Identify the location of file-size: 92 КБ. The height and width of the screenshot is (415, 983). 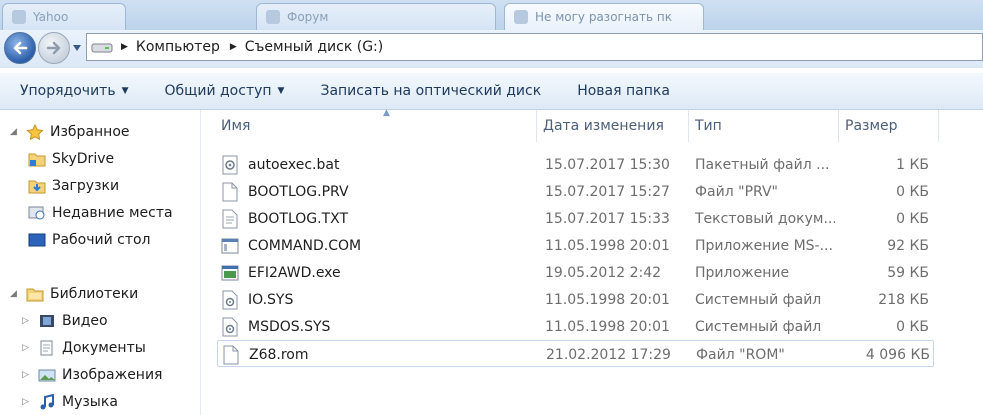
(908, 245).